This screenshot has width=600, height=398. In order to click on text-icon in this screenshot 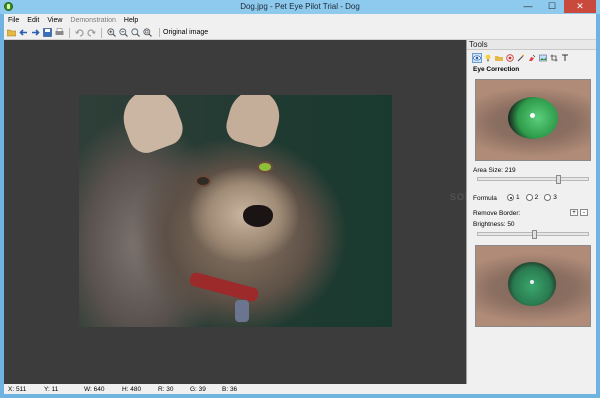, I will do `click(565, 58)`.